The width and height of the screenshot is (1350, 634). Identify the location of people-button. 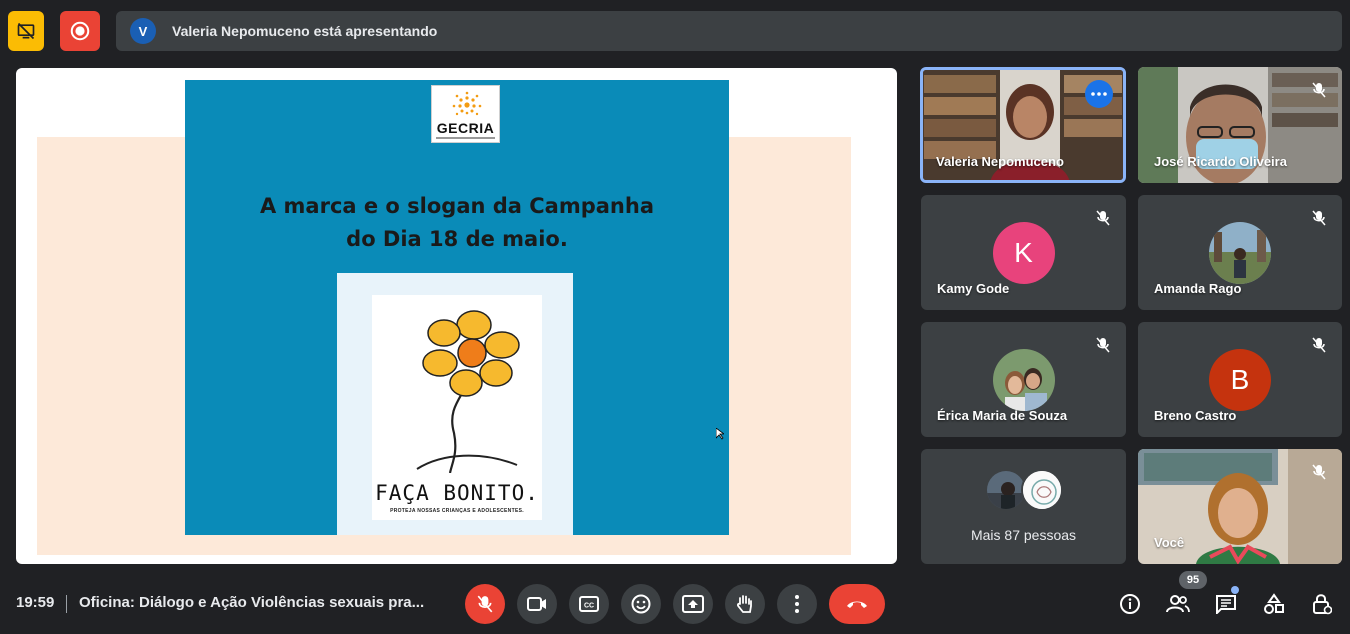
(1178, 604).